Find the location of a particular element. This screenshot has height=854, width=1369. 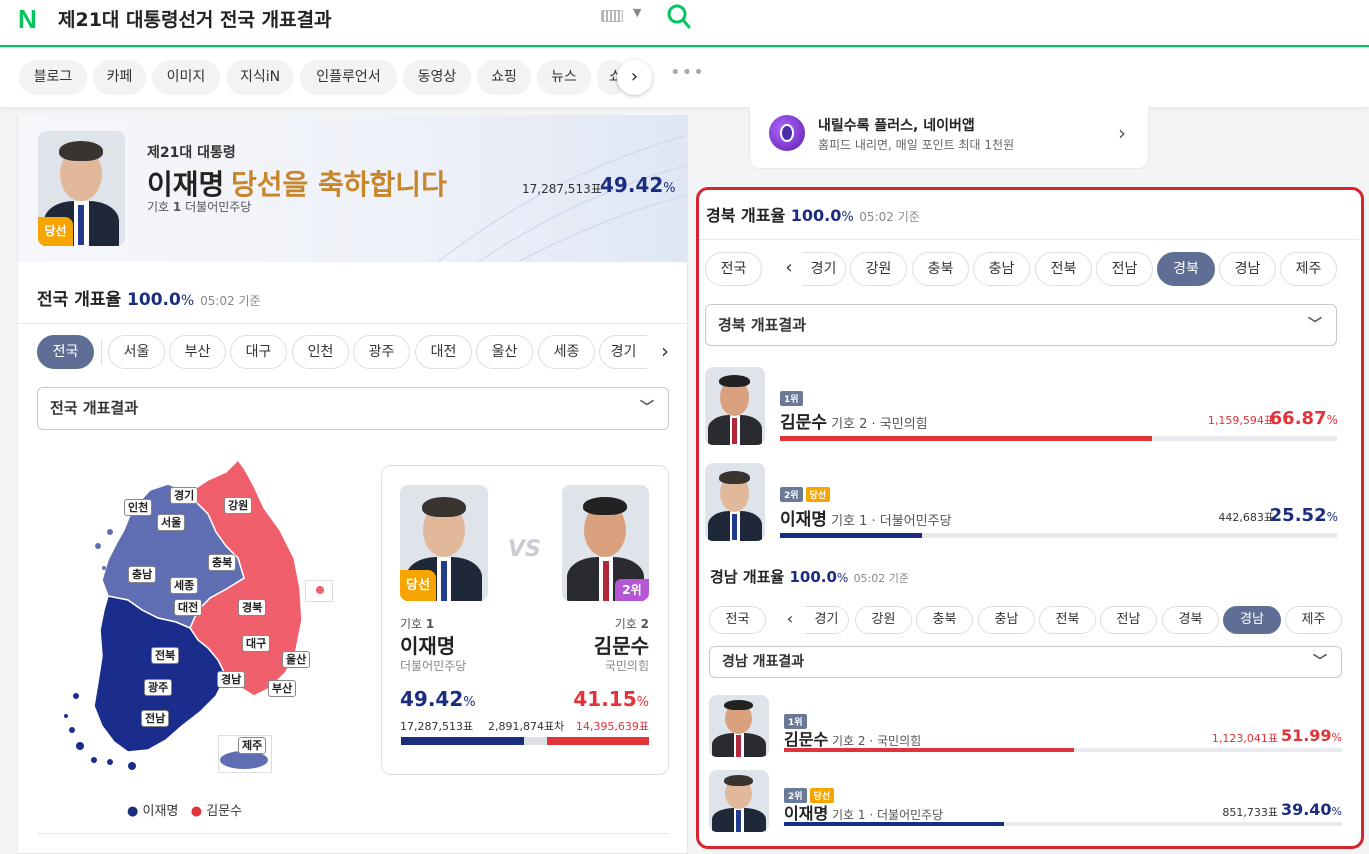

naver-app-promo: 내릴수록 플러스, 네이버앱 홈피드 내리면, 매일 포인트 최대 1천원 › is located at coordinates (949, 138).